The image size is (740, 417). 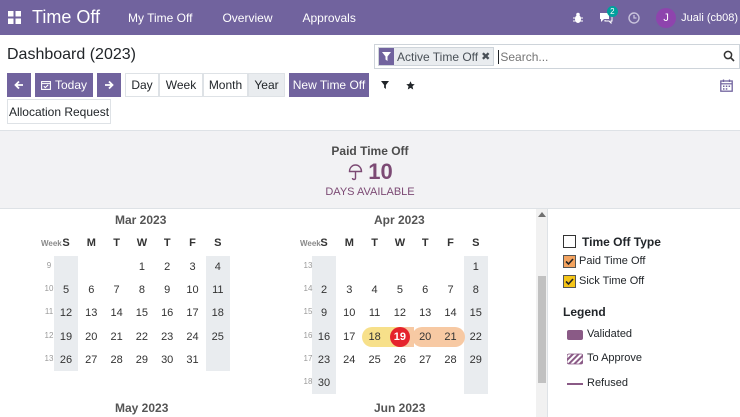 I want to click on scale-year-button: Year, so click(x=266, y=85).